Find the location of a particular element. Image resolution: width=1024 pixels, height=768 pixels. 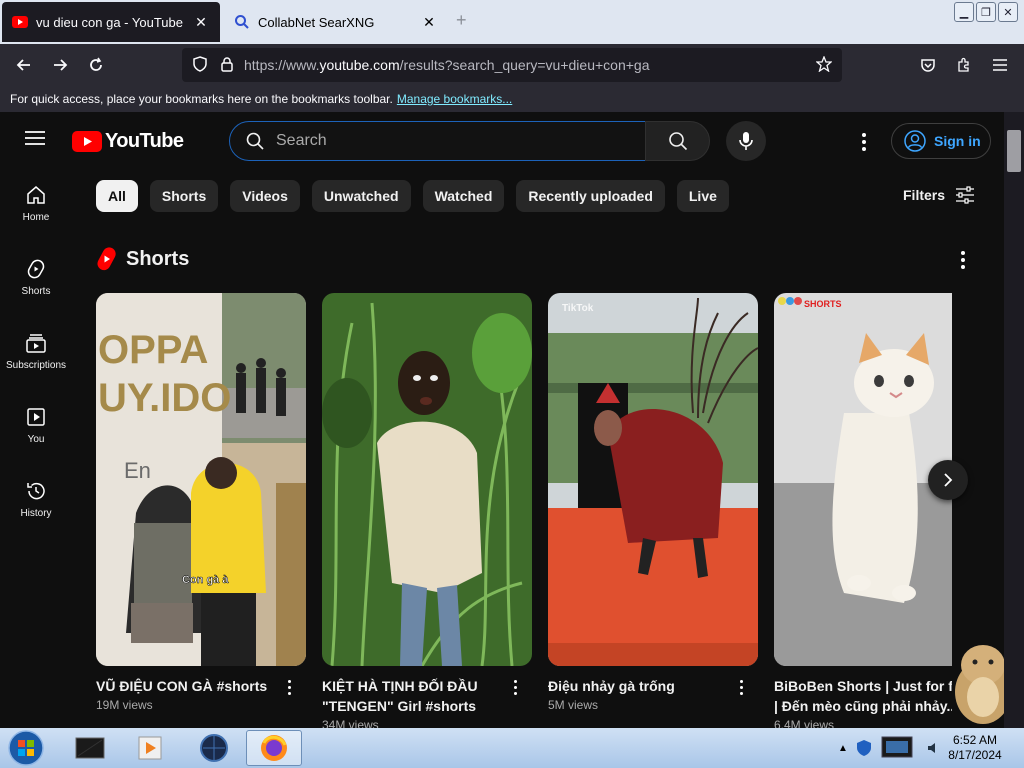

history-icon is located at coordinates (36, 491).